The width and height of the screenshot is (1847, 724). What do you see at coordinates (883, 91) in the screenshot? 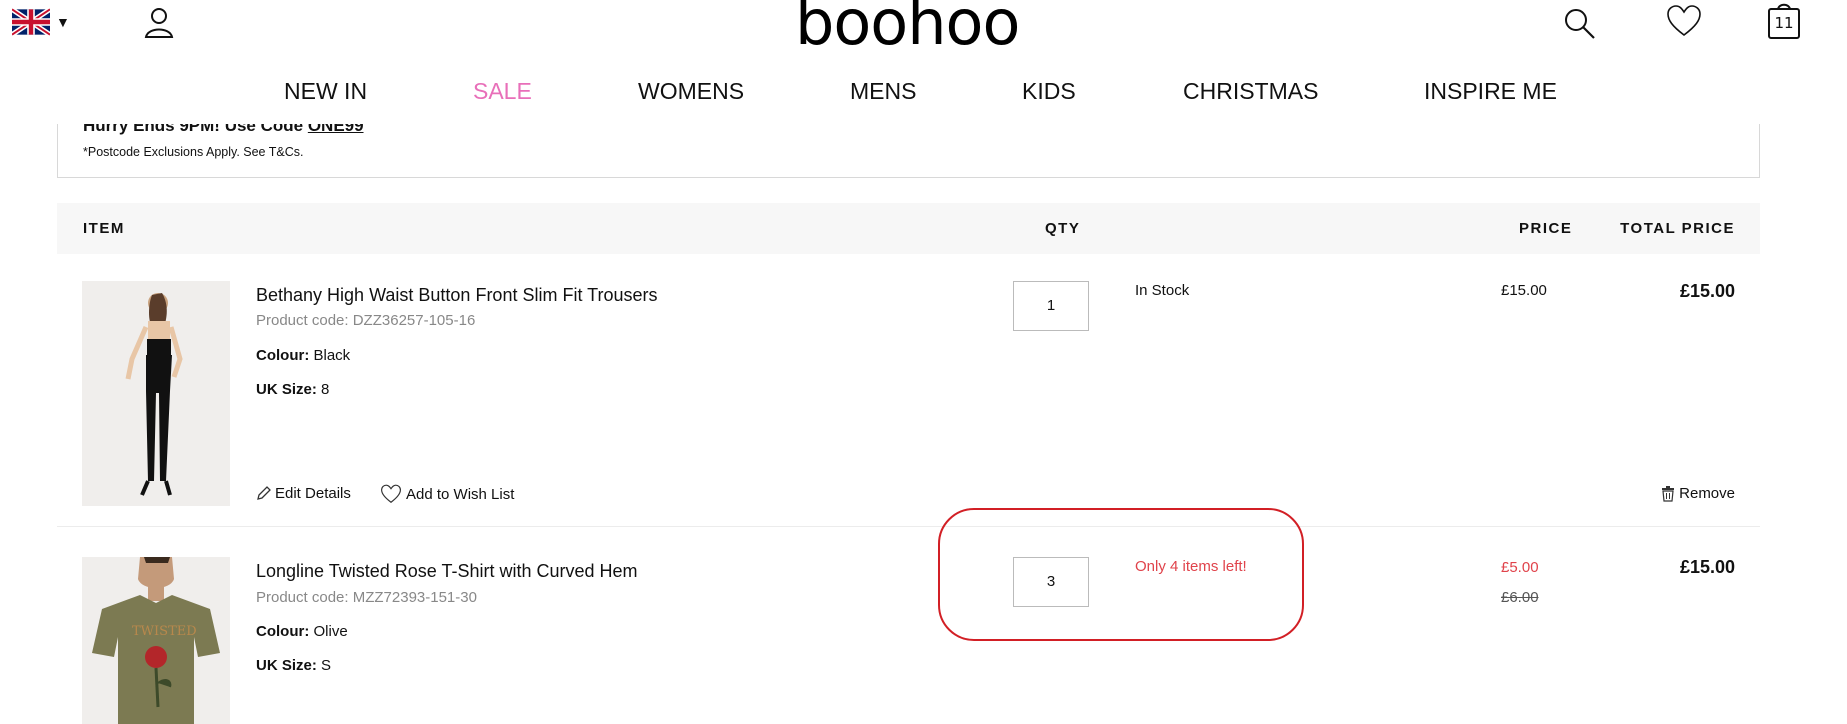
I see `nav-mens: MENS` at bounding box center [883, 91].